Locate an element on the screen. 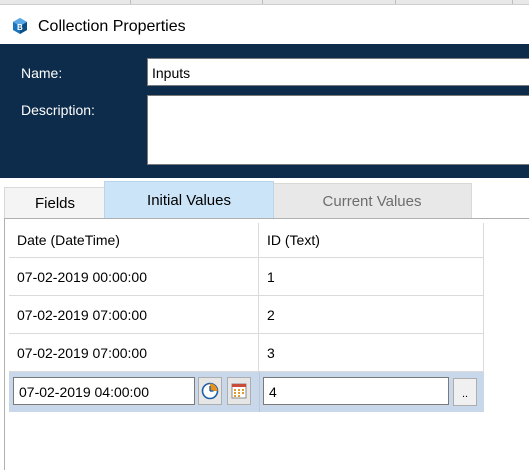  id-cell: 3 is located at coordinates (371, 353).